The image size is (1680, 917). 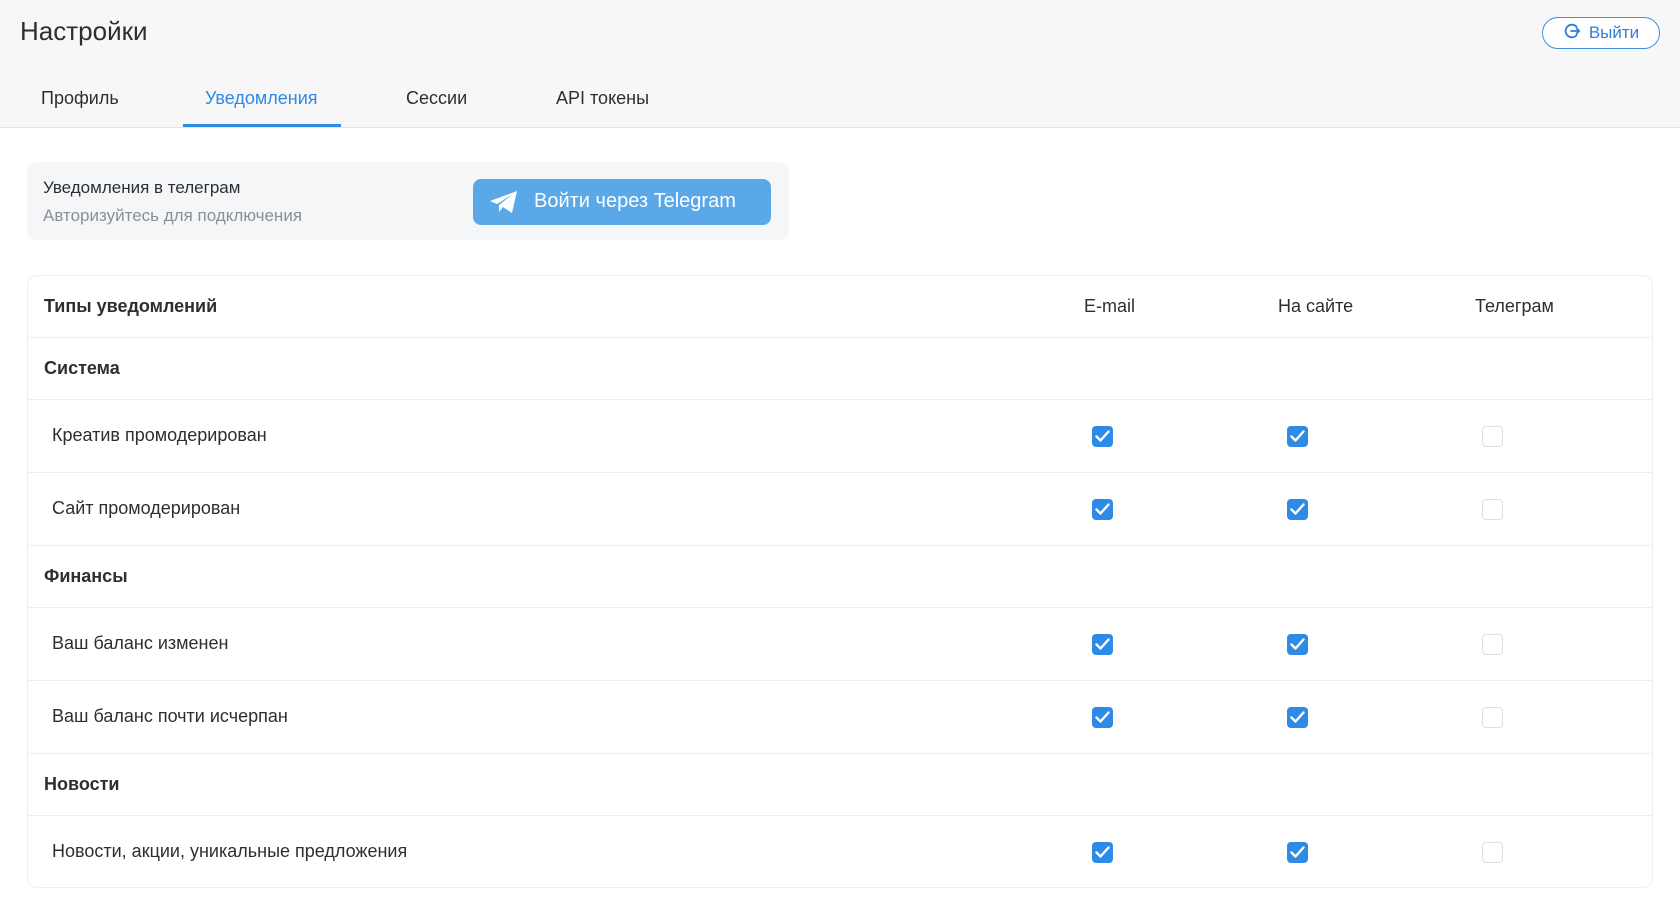 I want to click on logout-button: Выйти, so click(x=1601, y=33).